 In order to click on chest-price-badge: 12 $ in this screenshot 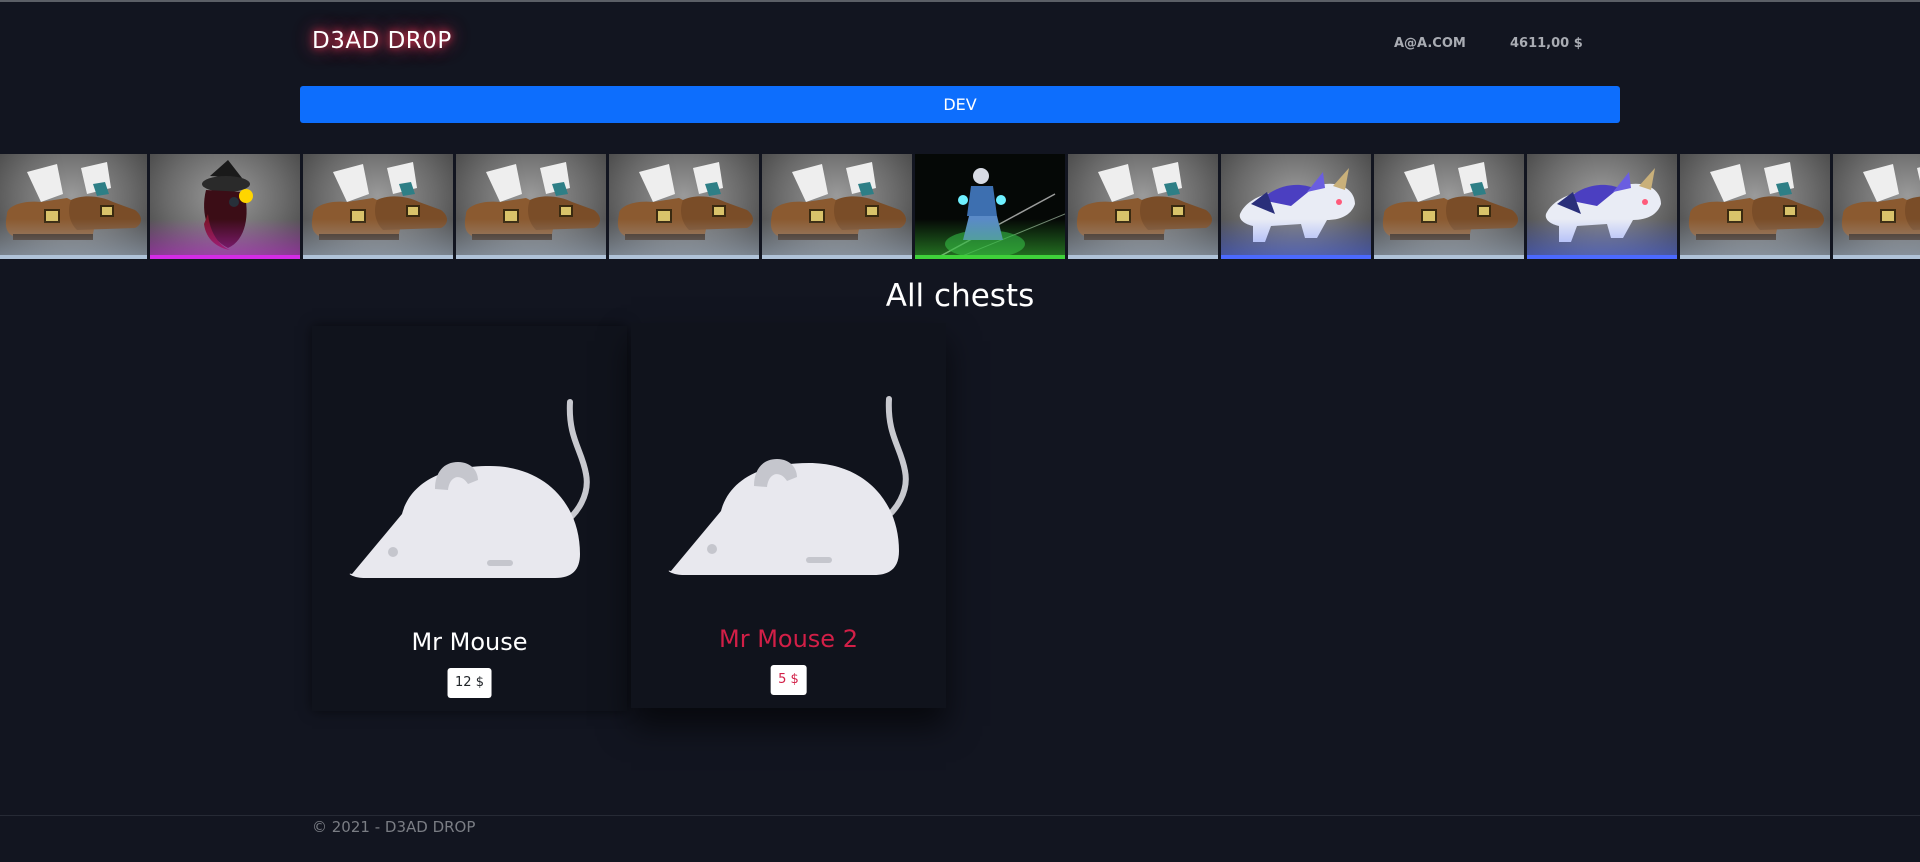, I will do `click(469, 683)`.